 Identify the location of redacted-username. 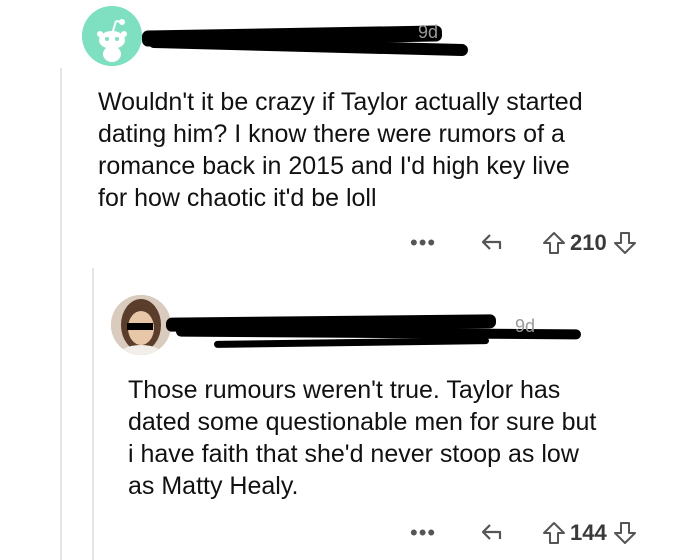
(351, 342).